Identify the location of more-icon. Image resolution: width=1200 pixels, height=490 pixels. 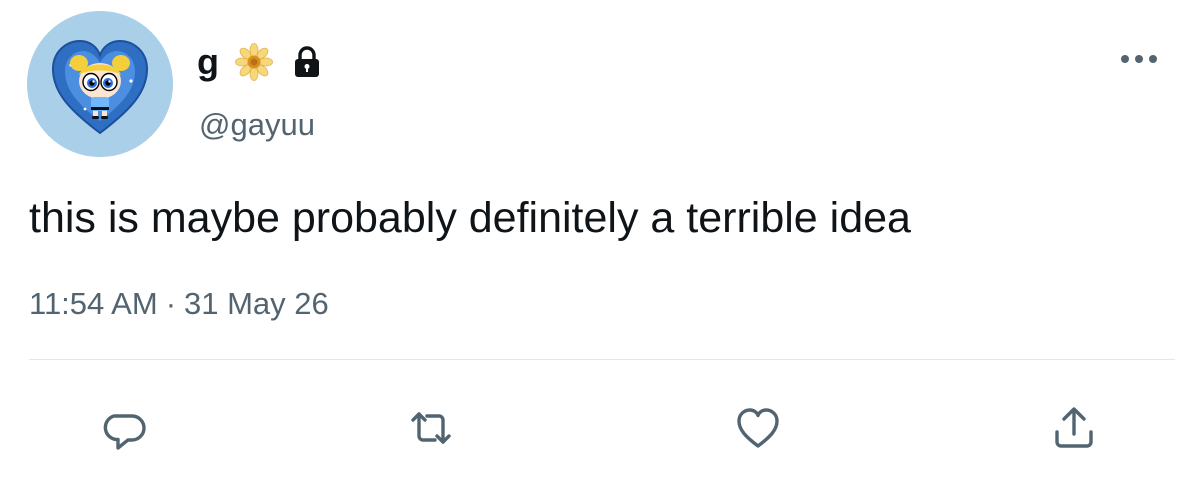
(1139, 59).